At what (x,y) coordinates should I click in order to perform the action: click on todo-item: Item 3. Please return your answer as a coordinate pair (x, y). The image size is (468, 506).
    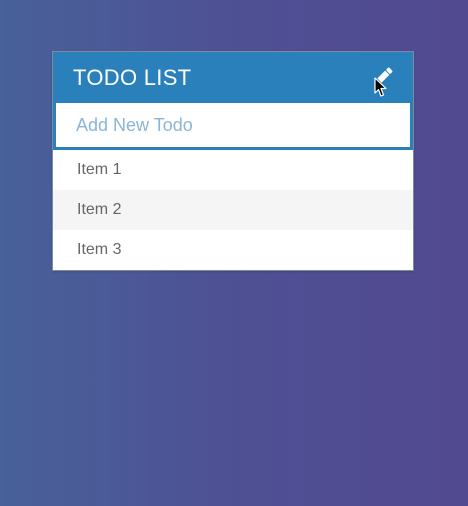
    Looking at the image, I should click on (233, 250).